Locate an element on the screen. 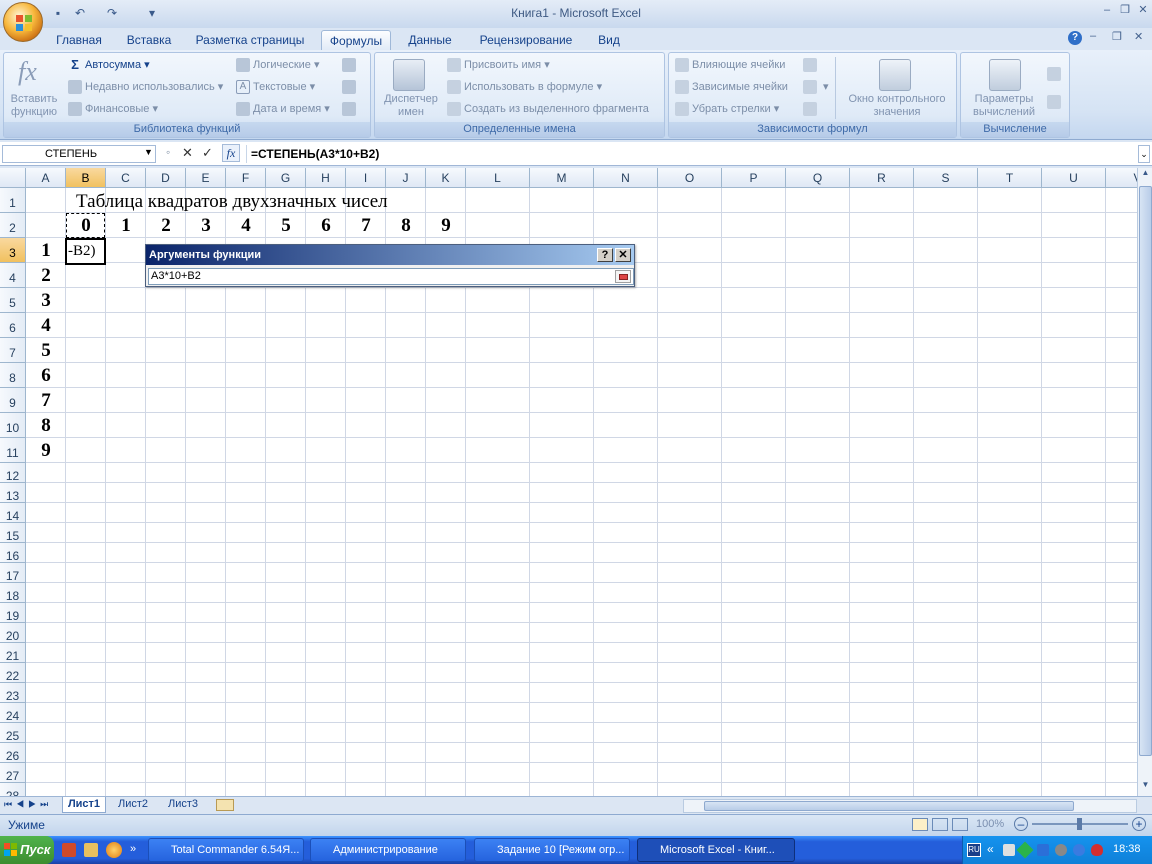  column-header: A is located at coordinates (46, 178).